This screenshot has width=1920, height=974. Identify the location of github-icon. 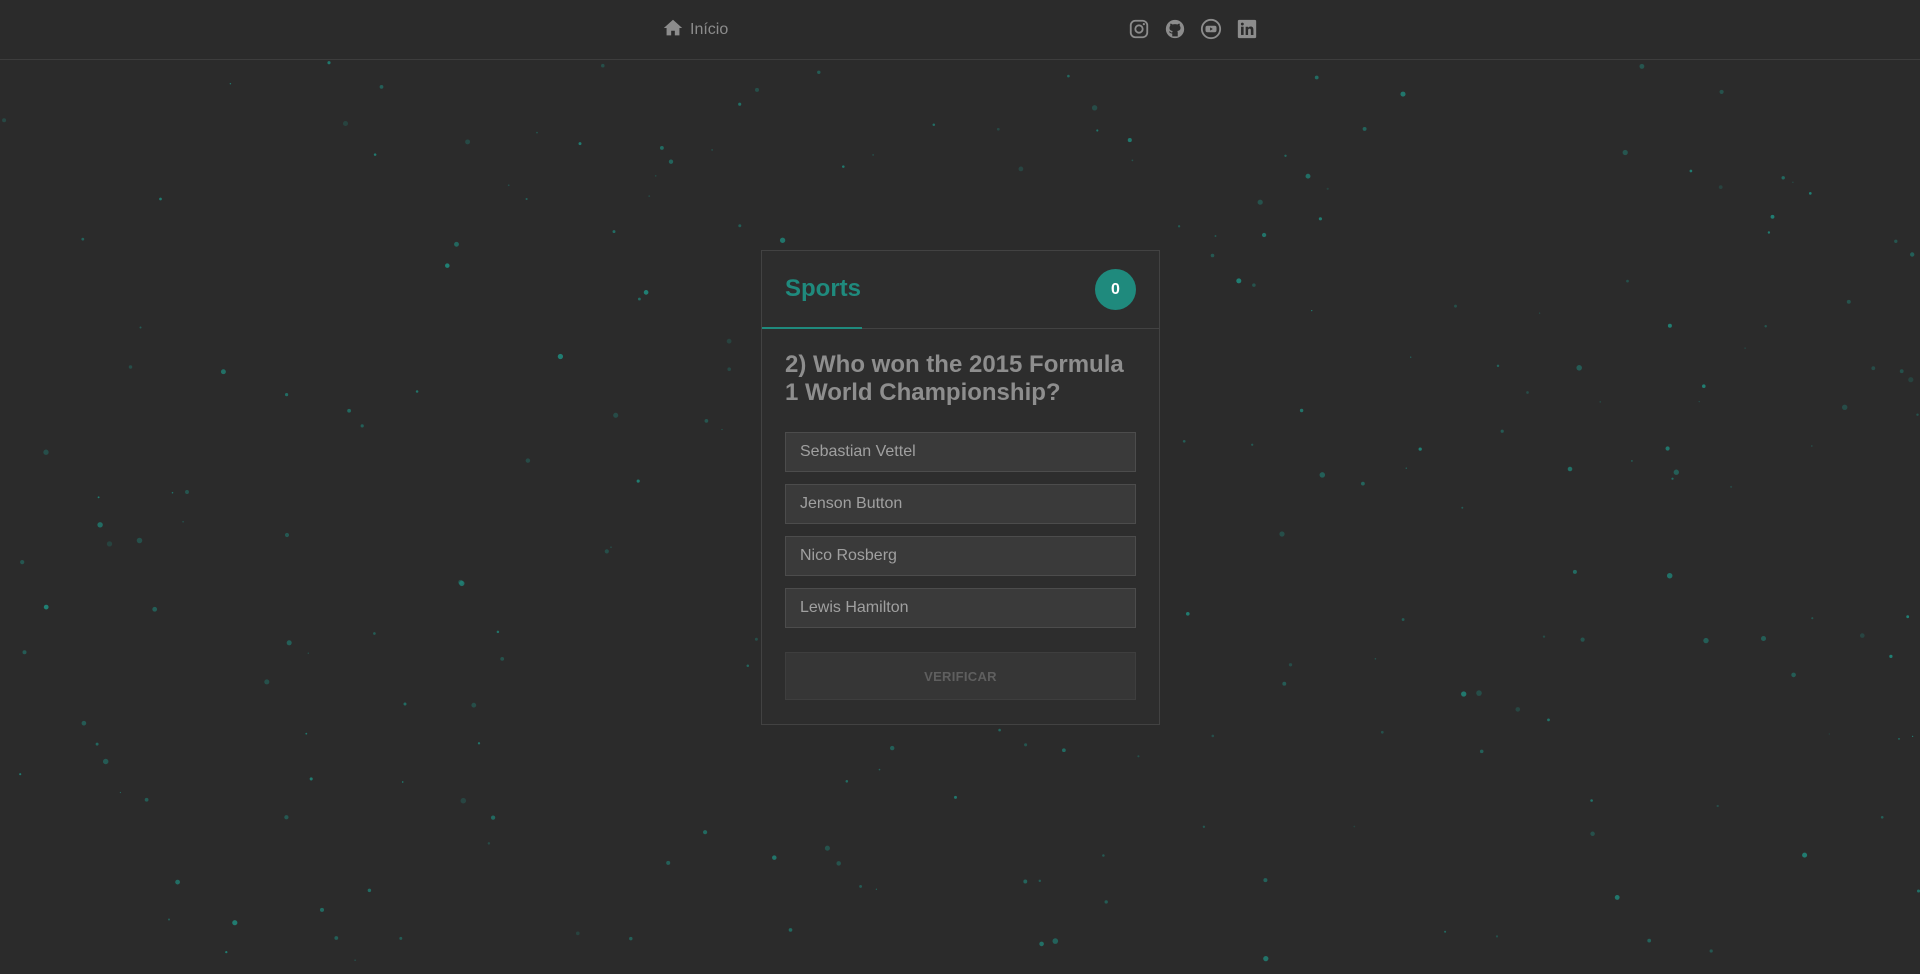
(1175, 29).